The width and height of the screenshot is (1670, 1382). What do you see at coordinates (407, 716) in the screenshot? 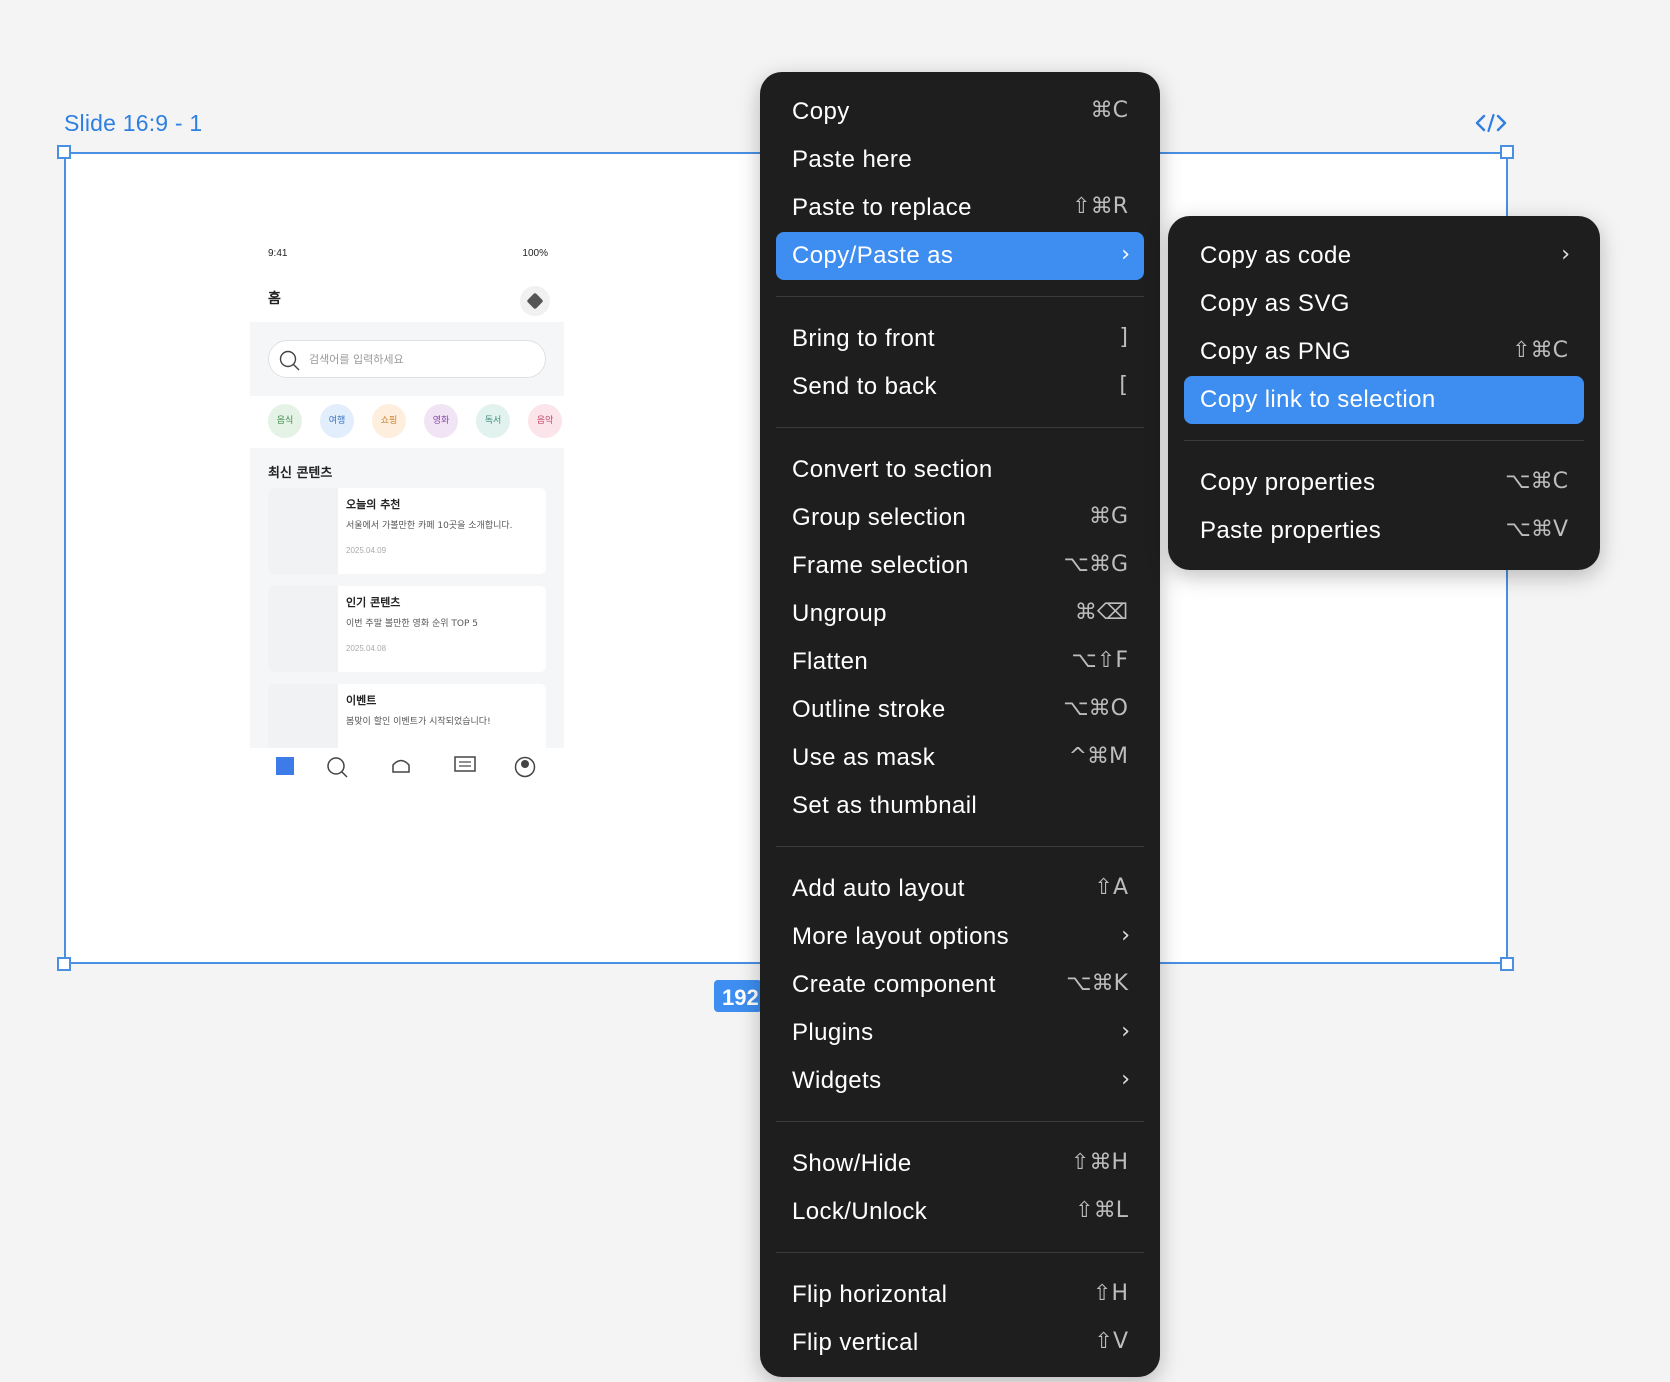
I see `content-card: 이벤트 봄맞이 할인 이벤트가 시작되었습니다!` at bounding box center [407, 716].